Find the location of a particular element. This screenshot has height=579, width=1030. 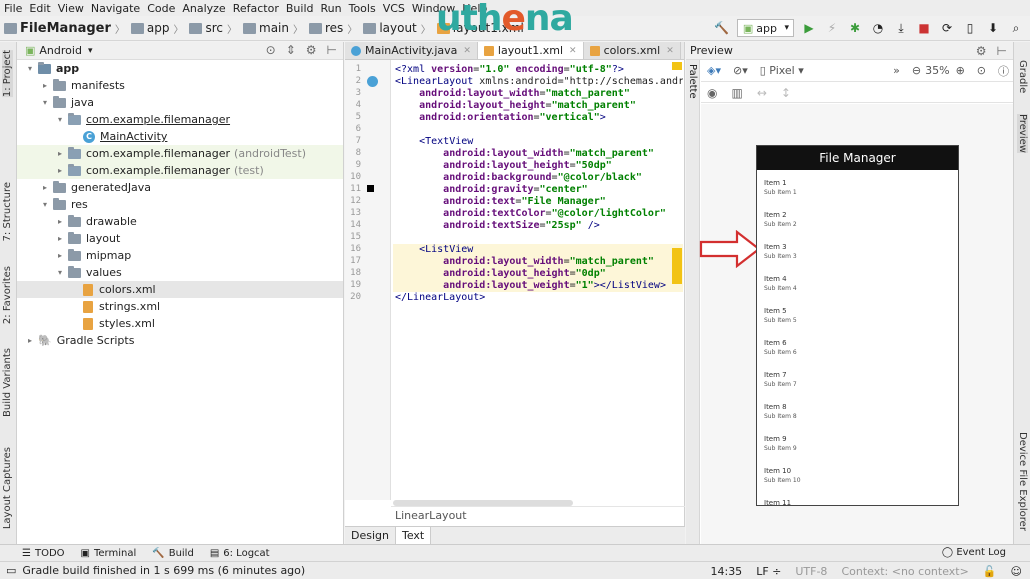

tool-tab-build: 🔨 Build is located at coordinates (173, 553).